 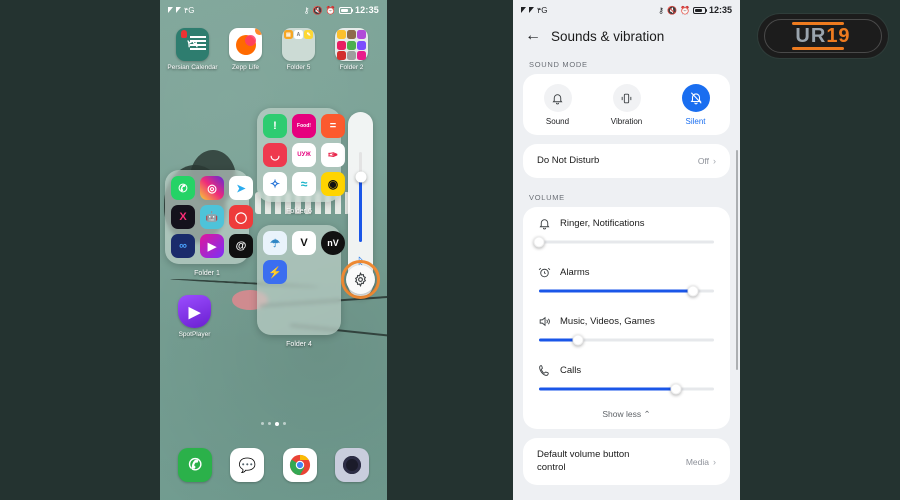 I want to click on row-value-group: Off ›, so click(x=707, y=161).